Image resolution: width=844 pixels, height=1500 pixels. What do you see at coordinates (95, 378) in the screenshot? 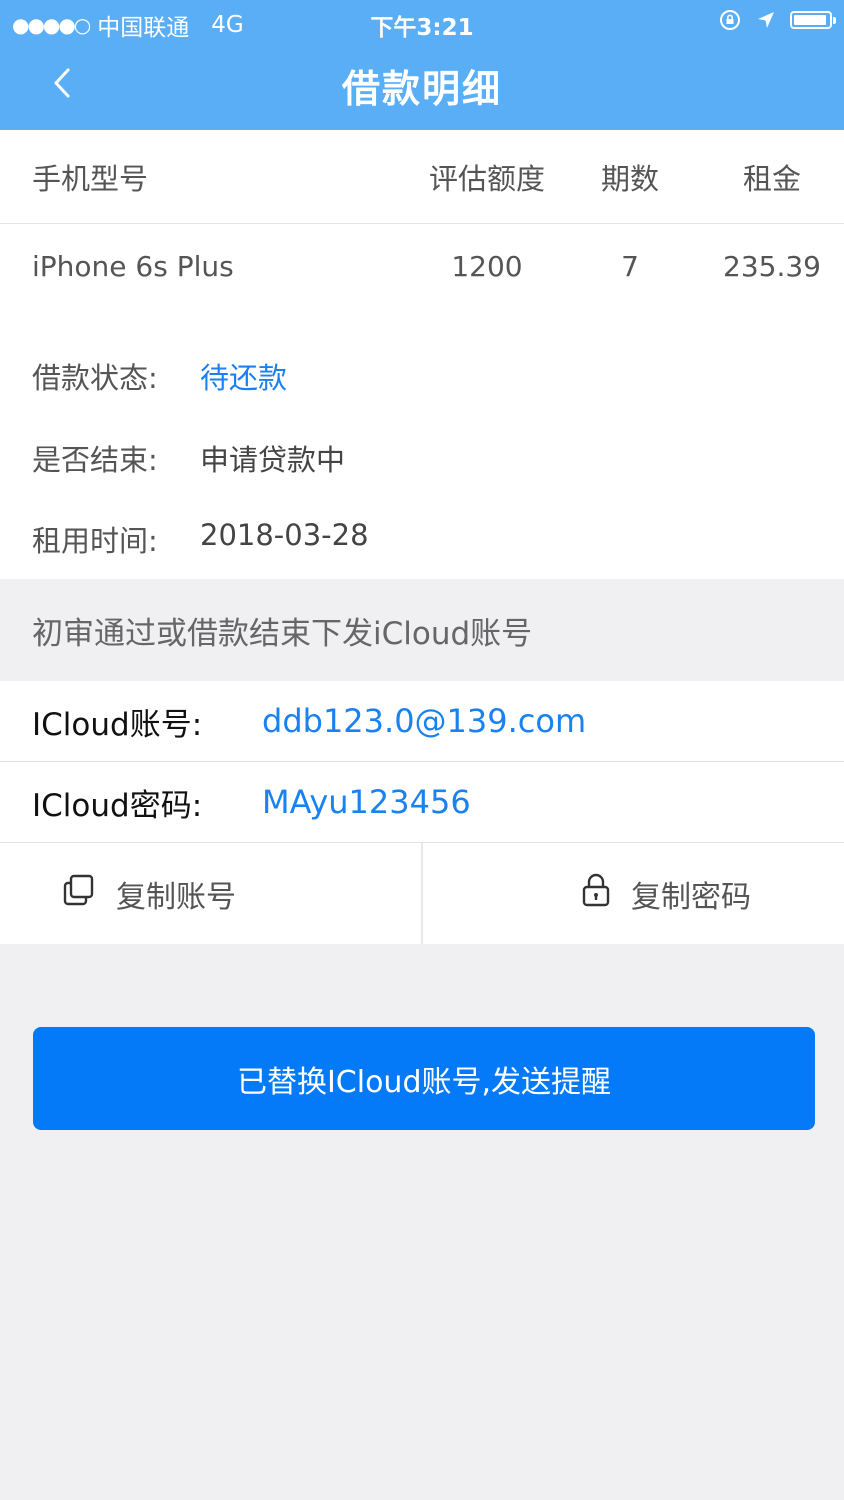
I see `loan-status-label: 借款状态:` at bounding box center [95, 378].